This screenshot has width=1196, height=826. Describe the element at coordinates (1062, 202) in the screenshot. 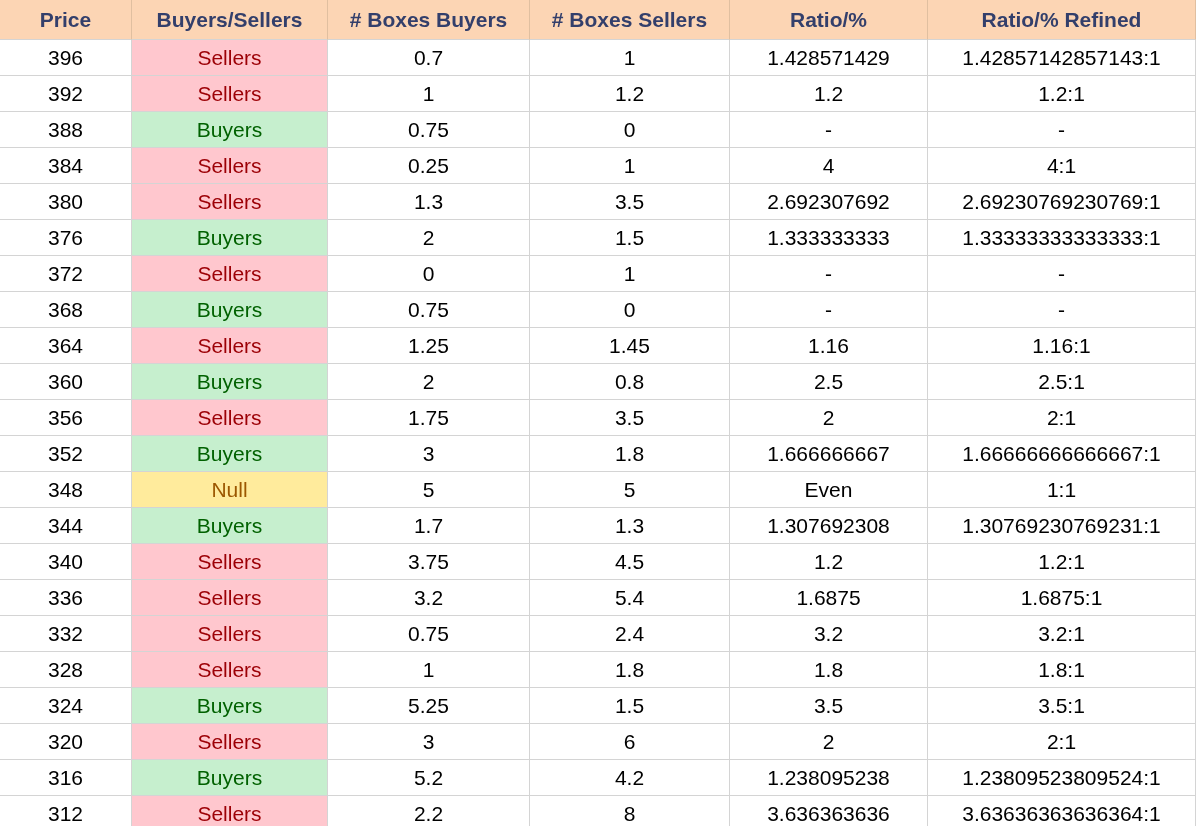

I see `table-cell: 2.69230769230769:1` at that location.